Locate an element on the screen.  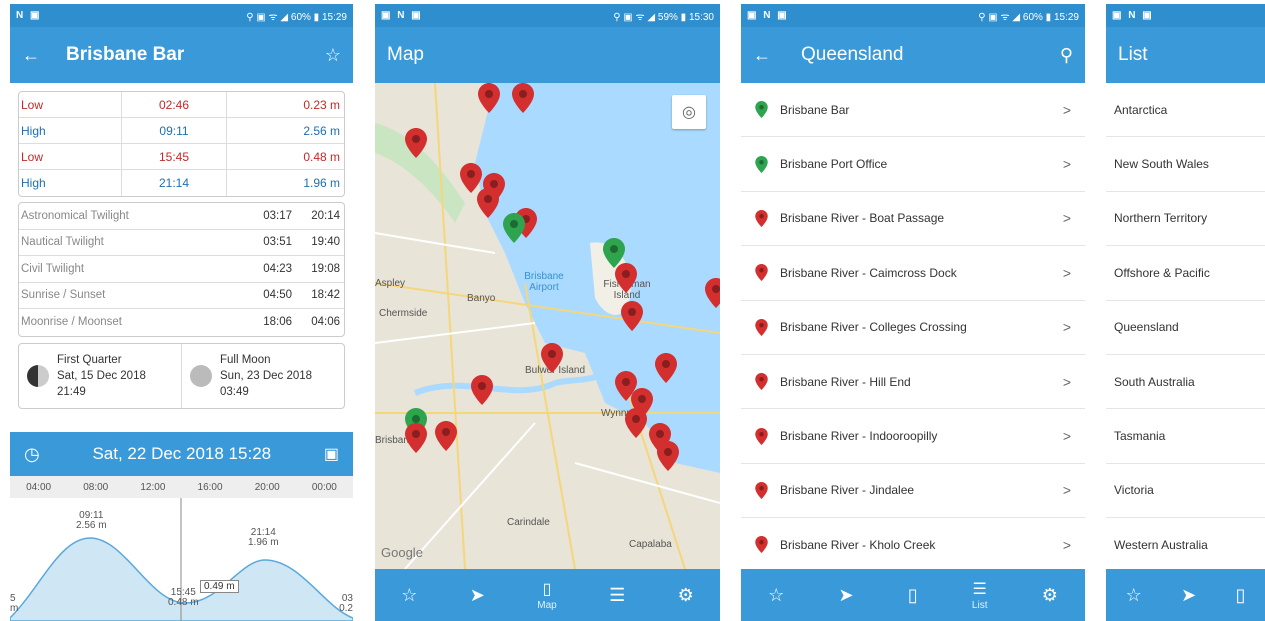
region-name: Tasmania is located at coordinates (1140, 436).